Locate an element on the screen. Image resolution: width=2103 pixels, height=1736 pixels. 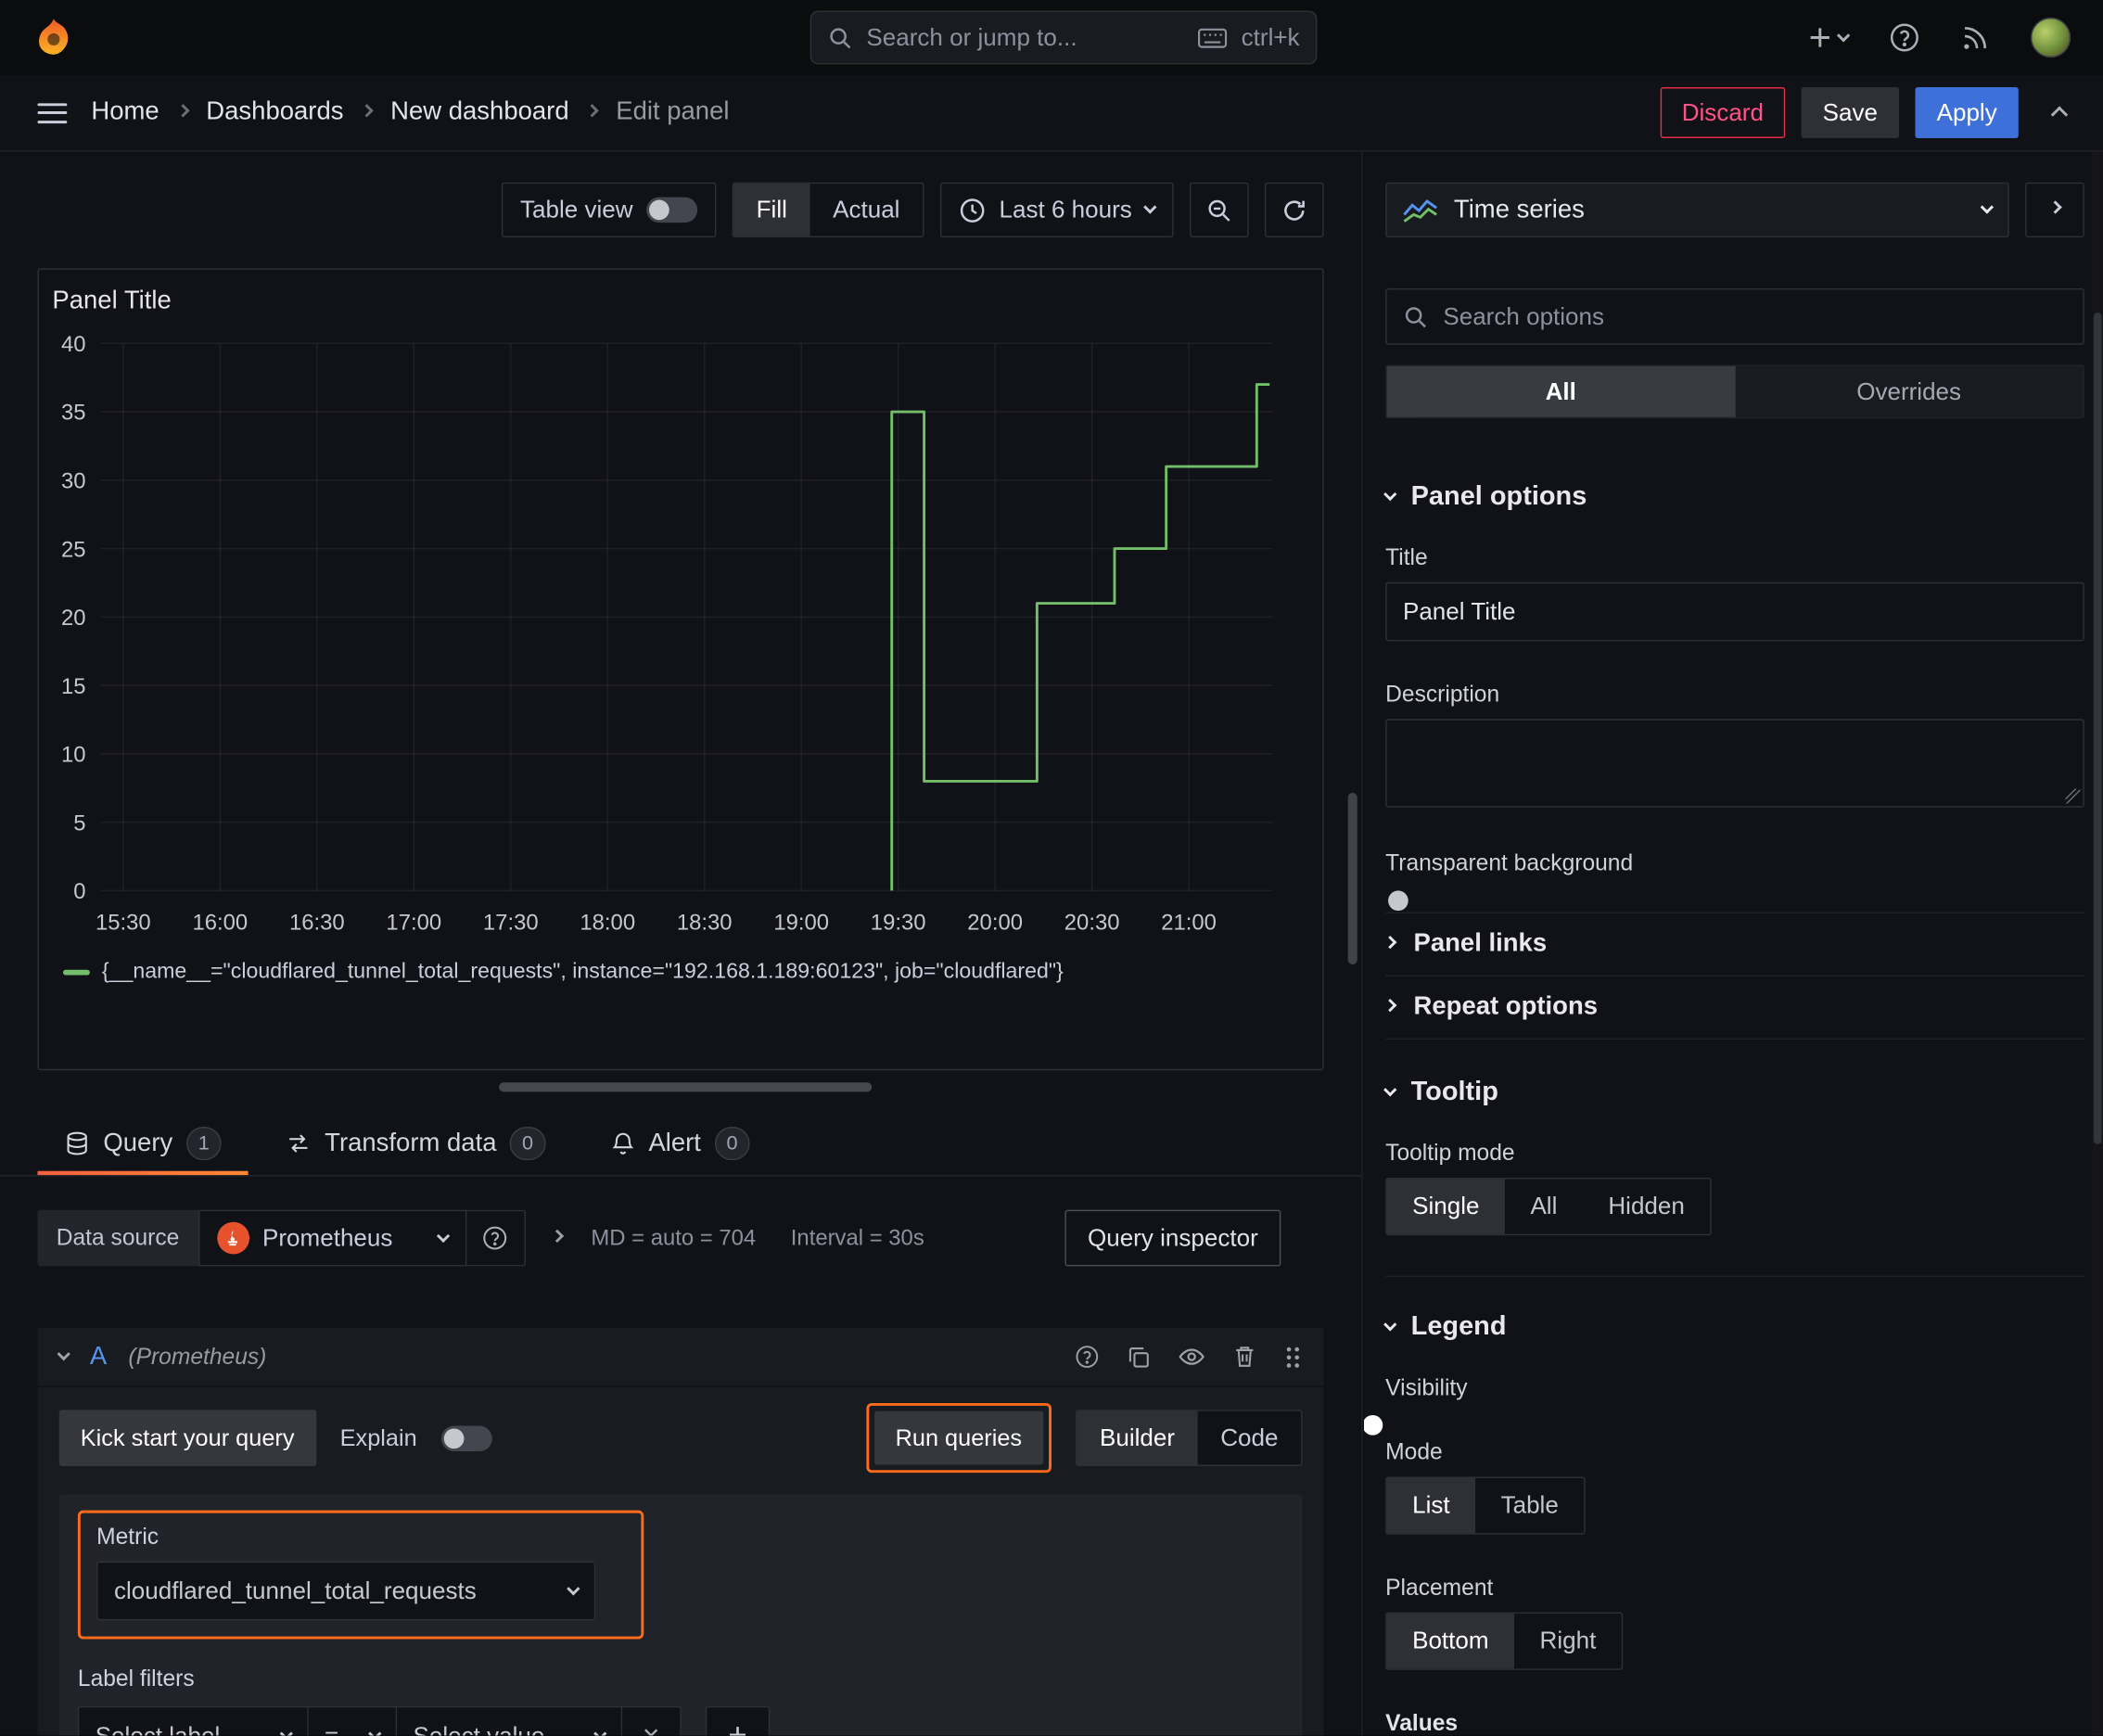
tab-transform-data: Transform data 0 is located at coordinates (415, 1143).